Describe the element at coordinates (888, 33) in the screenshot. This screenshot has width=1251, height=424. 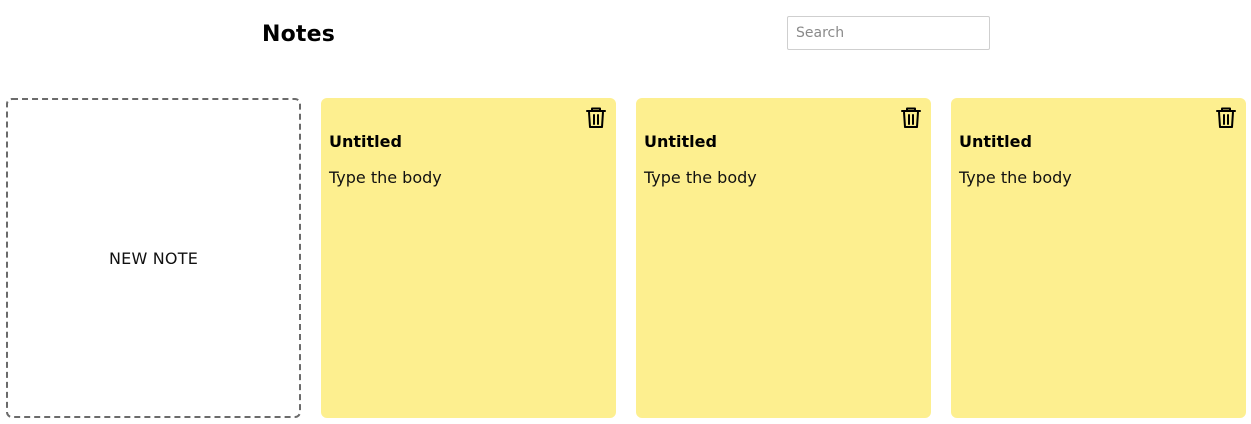
I see `search-input` at that location.